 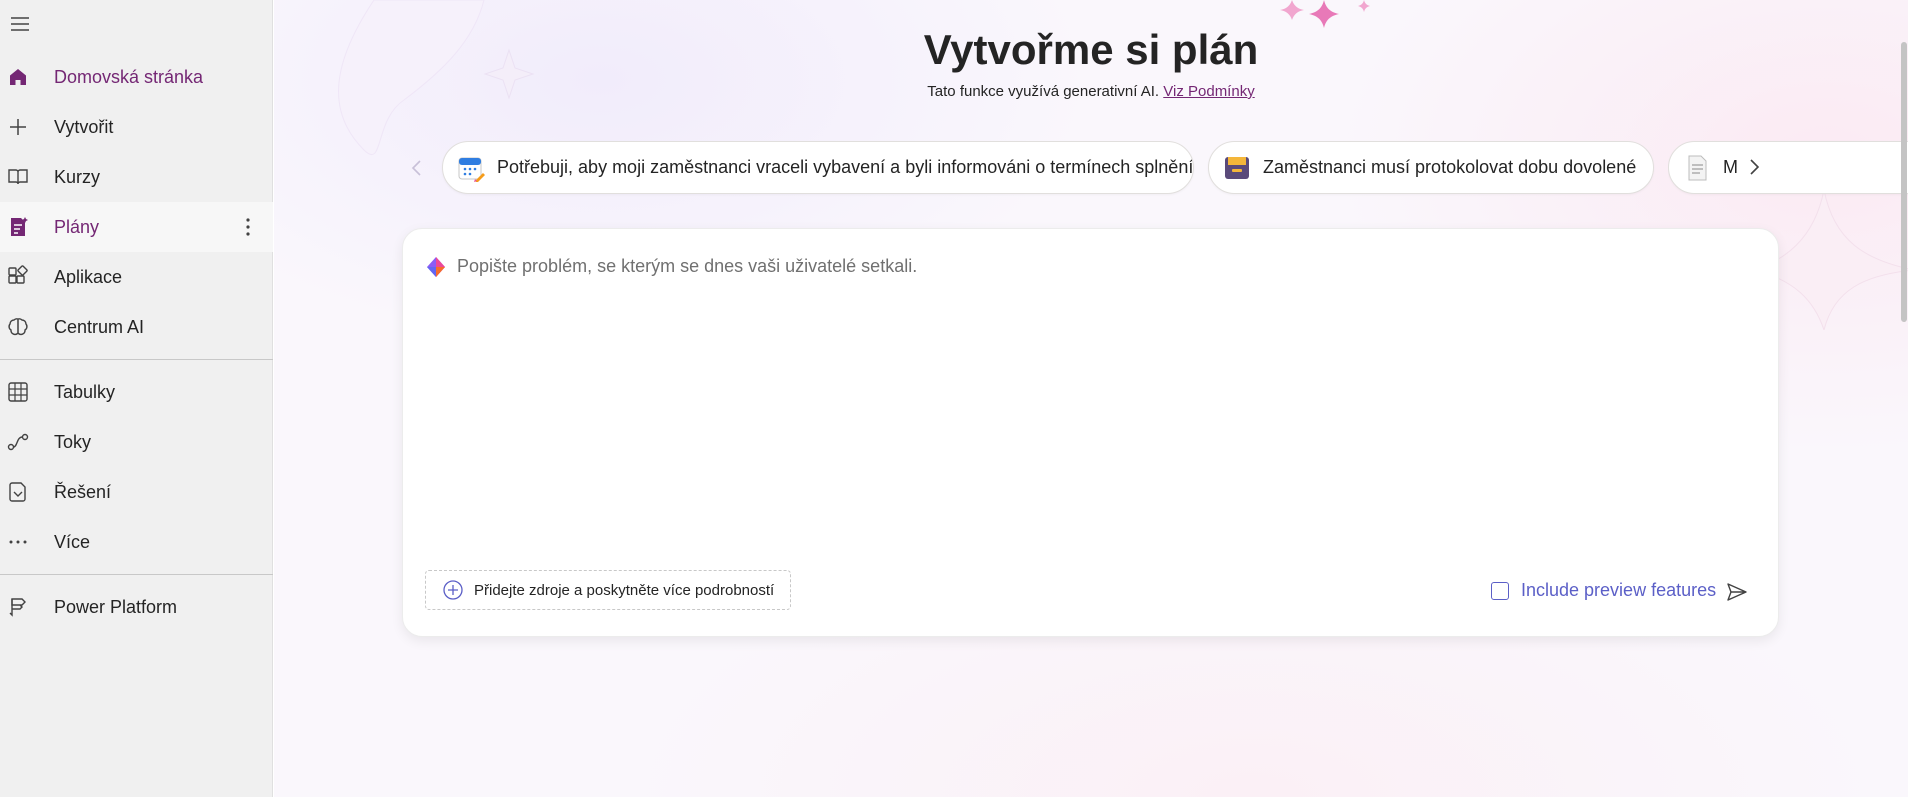 What do you see at coordinates (19, 226) in the screenshot?
I see `plan-icon` at bounding box center [19, 226].